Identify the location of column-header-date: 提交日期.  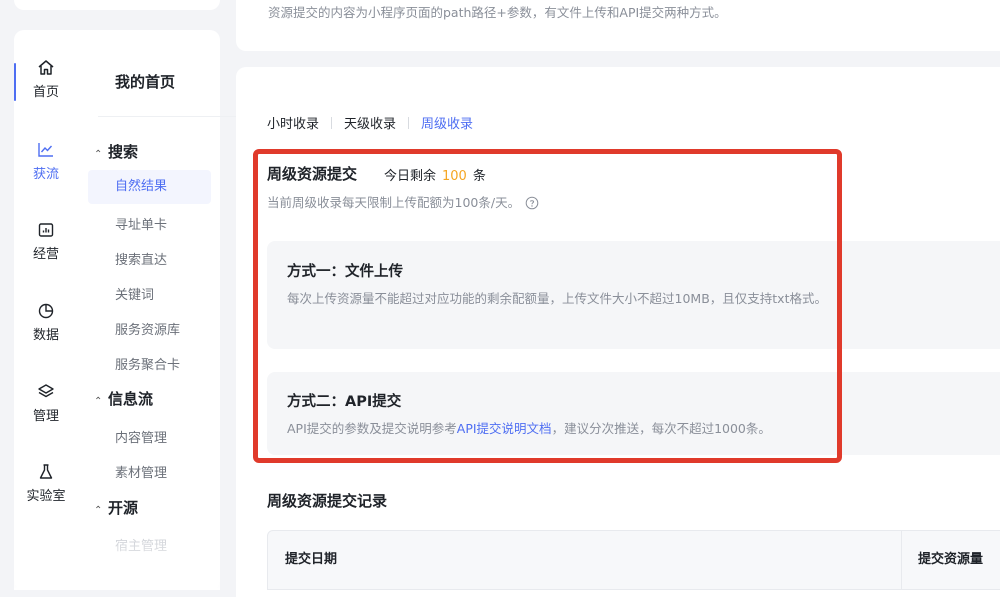
(311, 559).